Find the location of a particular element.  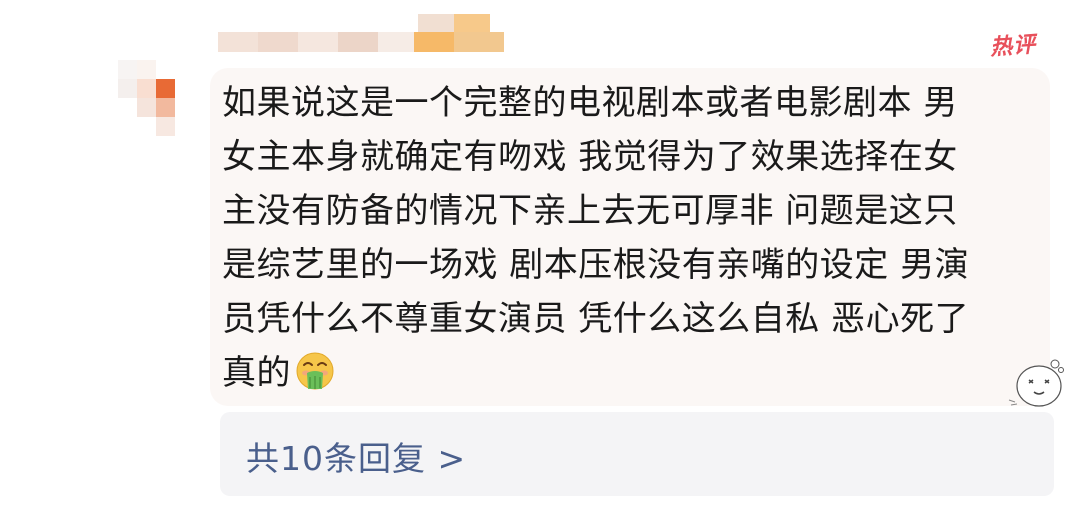

username-pixelated is located at coordinates (363, 34).